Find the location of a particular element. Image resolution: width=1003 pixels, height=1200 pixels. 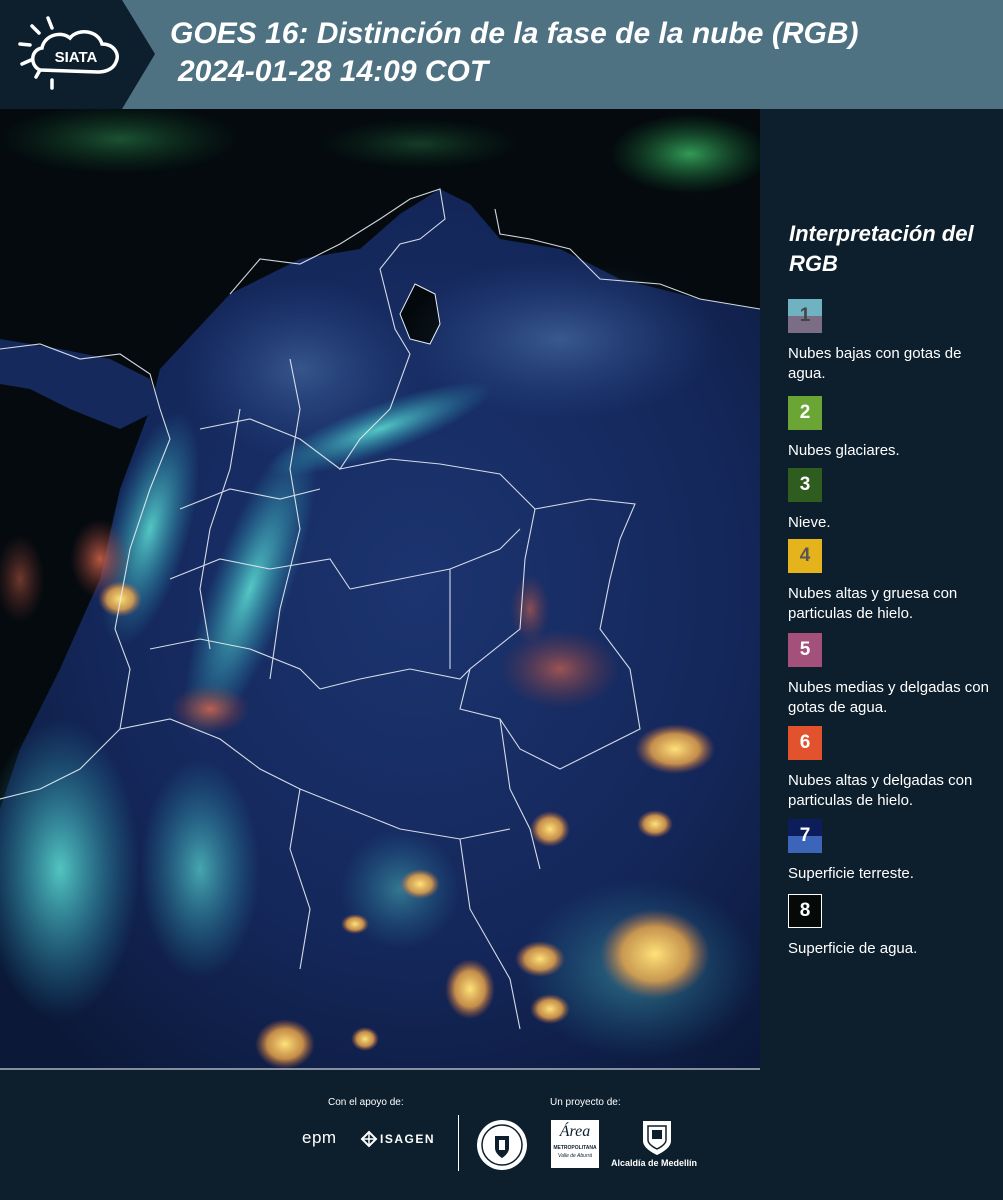

alcaldia-text: Alcaldía de Medellín is located at coordinates (654, 1163).